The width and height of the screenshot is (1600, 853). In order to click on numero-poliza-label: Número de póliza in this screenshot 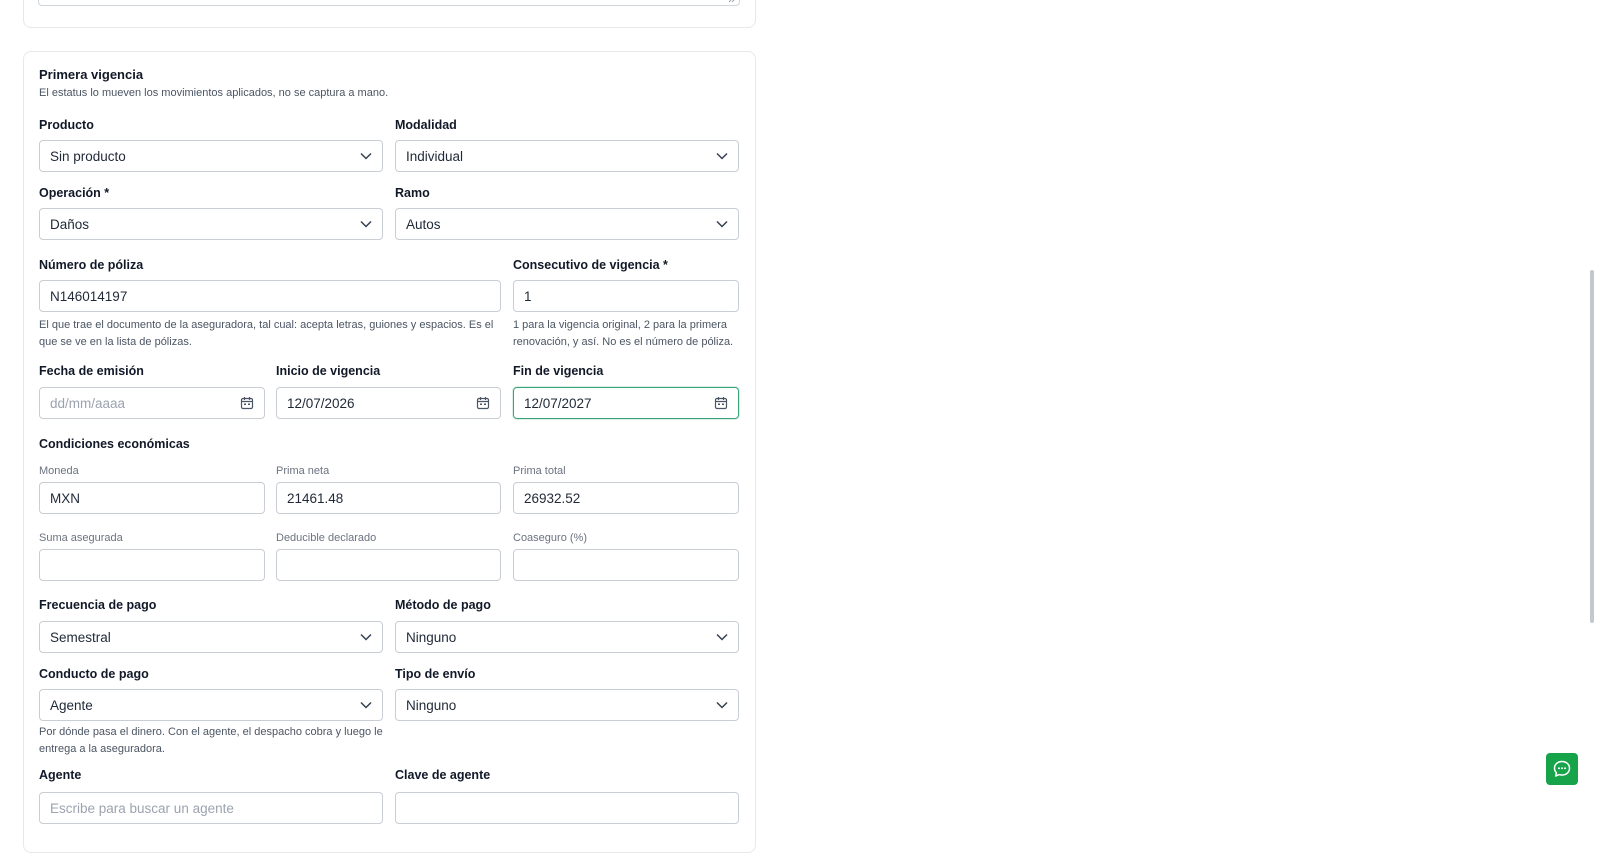, I will do `click(91, 265)`.